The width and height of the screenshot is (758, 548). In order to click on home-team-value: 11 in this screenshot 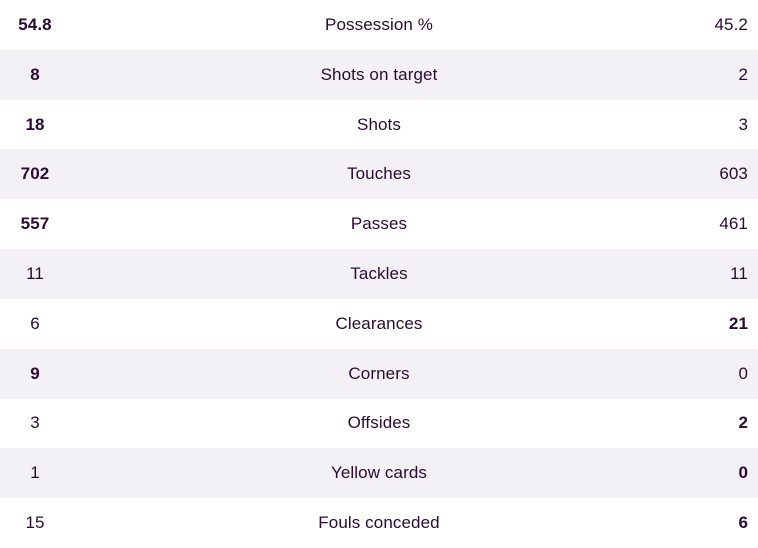, I will do `click(35, 273)`.